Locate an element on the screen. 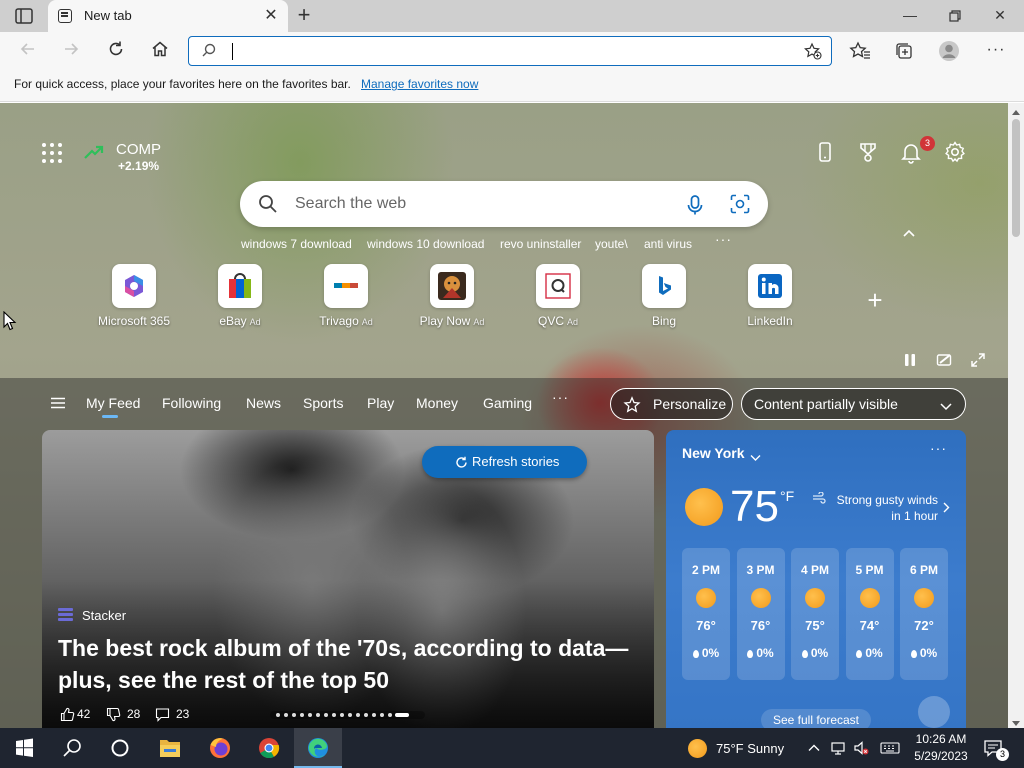 This screenshot has height=768, width=1024. address-input is located at coordinates (509, 51).